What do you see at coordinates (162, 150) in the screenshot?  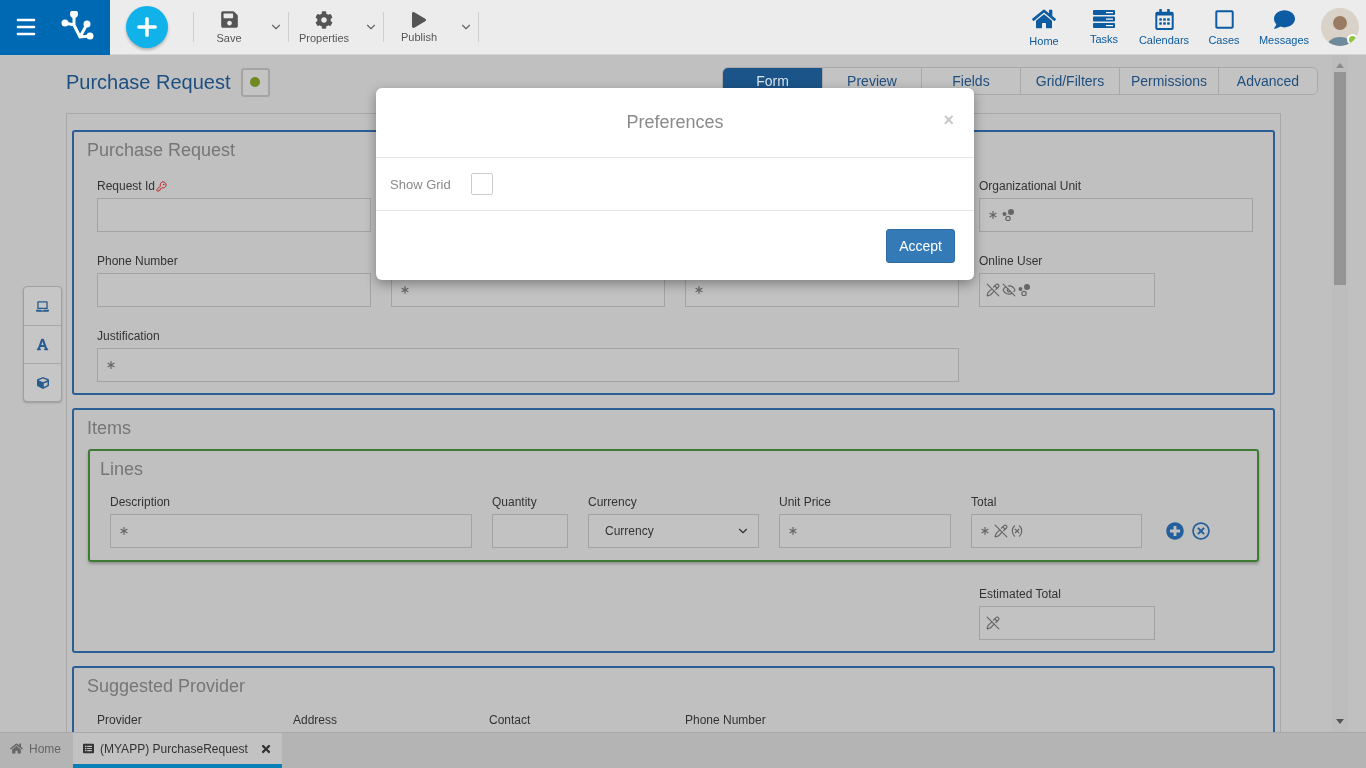 I see `section-title: Purchase Request` at bounding box center [162, 150].